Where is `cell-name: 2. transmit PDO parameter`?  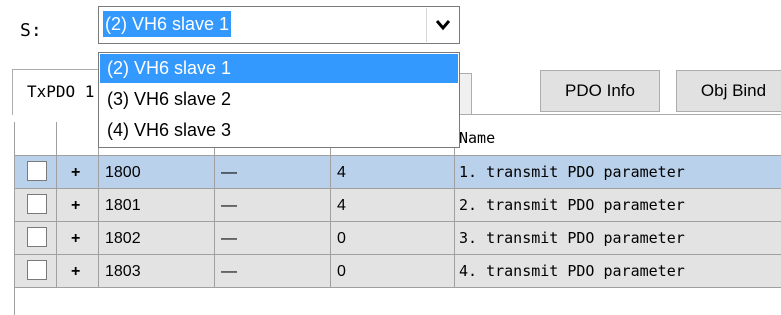
cell-name: 2. transmit PDO parameter is located at coordinates (618, 205).